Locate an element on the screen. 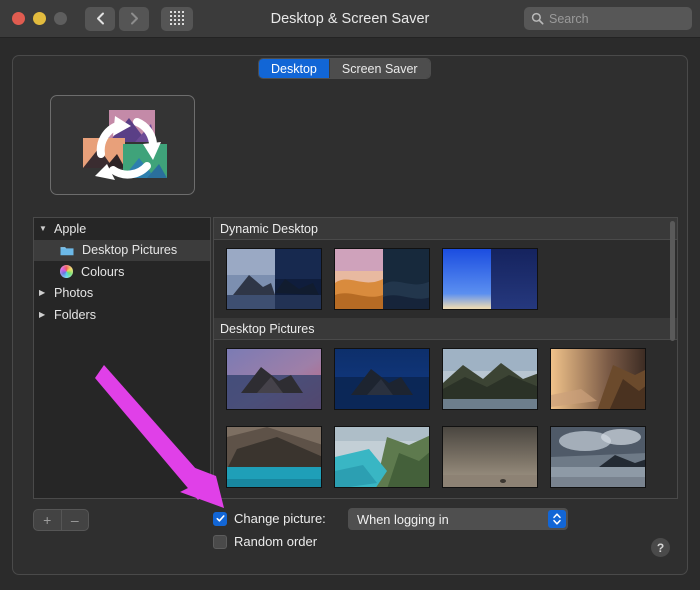 This screenshot has height=590, width=700. thumbnail-catalina-cliffs is located at coordinates (274, 457).